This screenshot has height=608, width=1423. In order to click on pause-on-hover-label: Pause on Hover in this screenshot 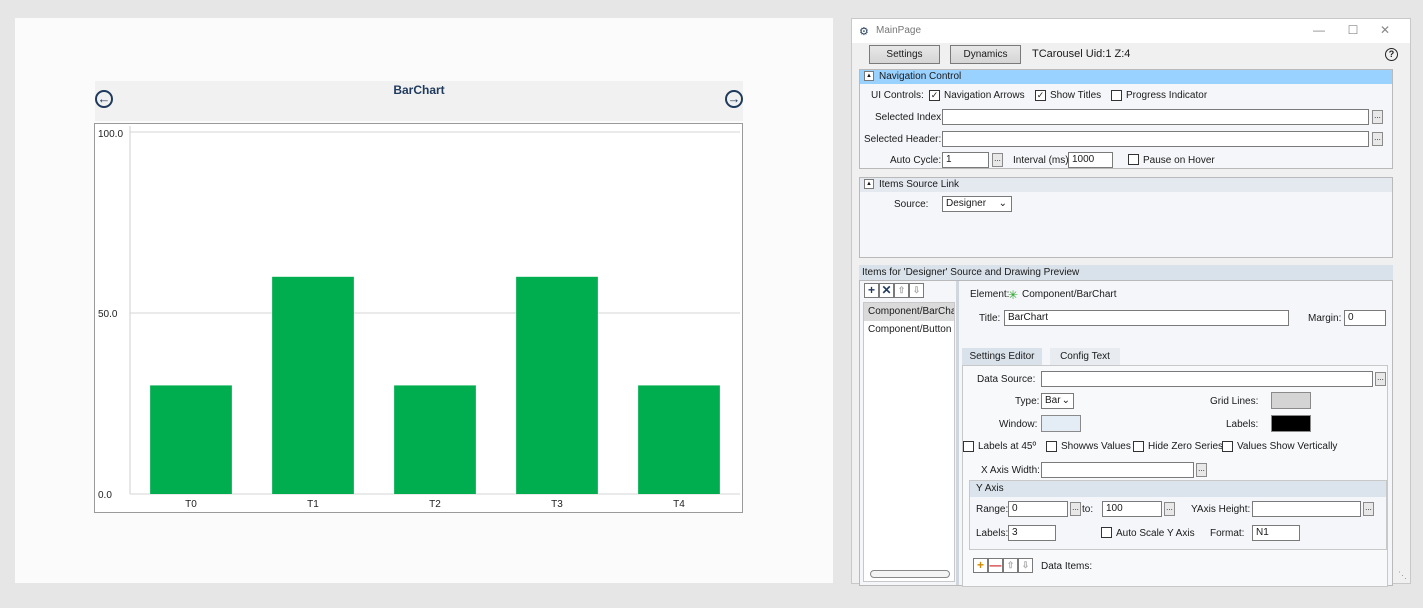, I will do `click(1179, 160)`.